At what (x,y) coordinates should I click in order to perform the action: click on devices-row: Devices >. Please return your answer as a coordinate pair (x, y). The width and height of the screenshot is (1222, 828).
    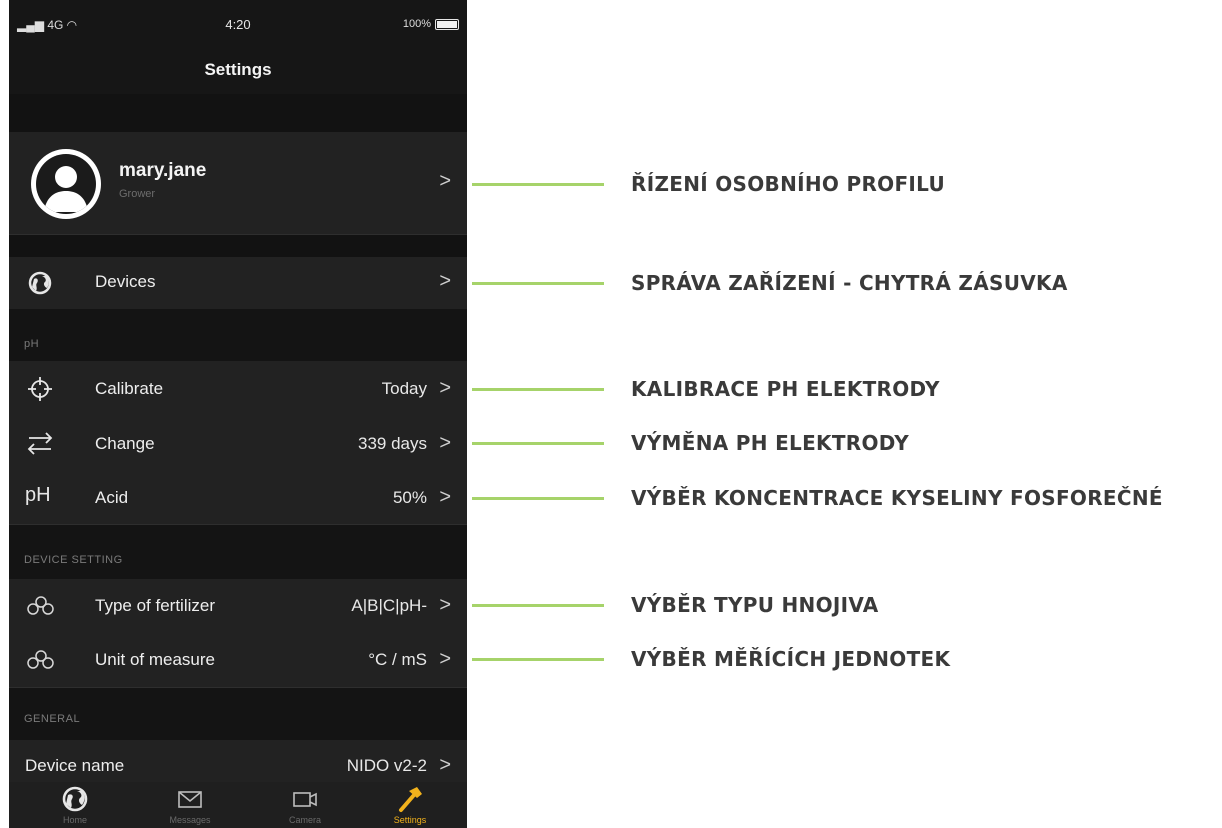
    Looking at the image, I should click on (238, 283).